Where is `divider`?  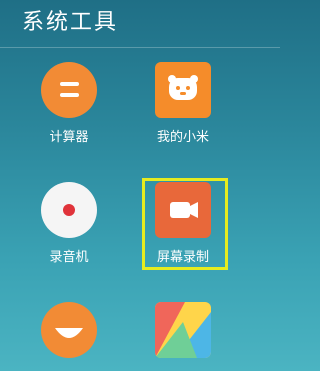
divider is located at coordinates (140, 47).